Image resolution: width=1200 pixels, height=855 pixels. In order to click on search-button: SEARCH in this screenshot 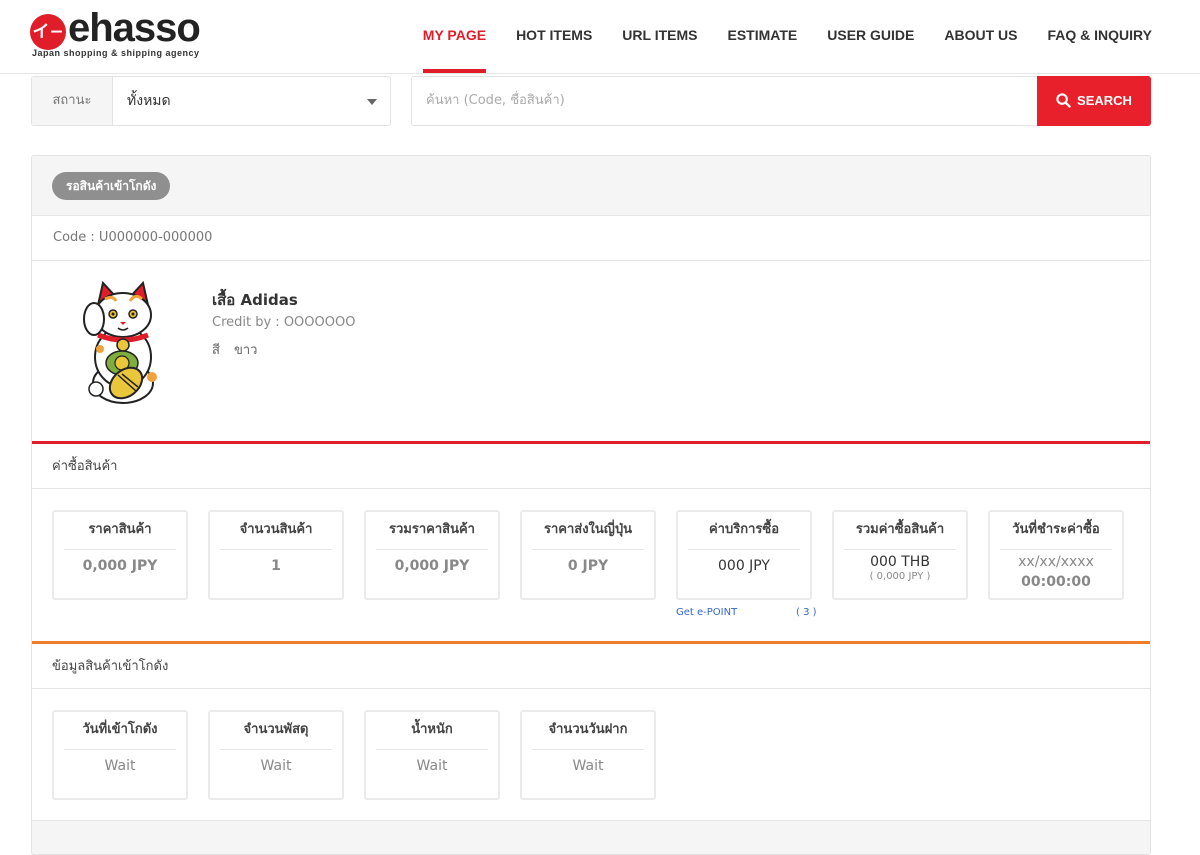, I will do `click(1094, 101)`.